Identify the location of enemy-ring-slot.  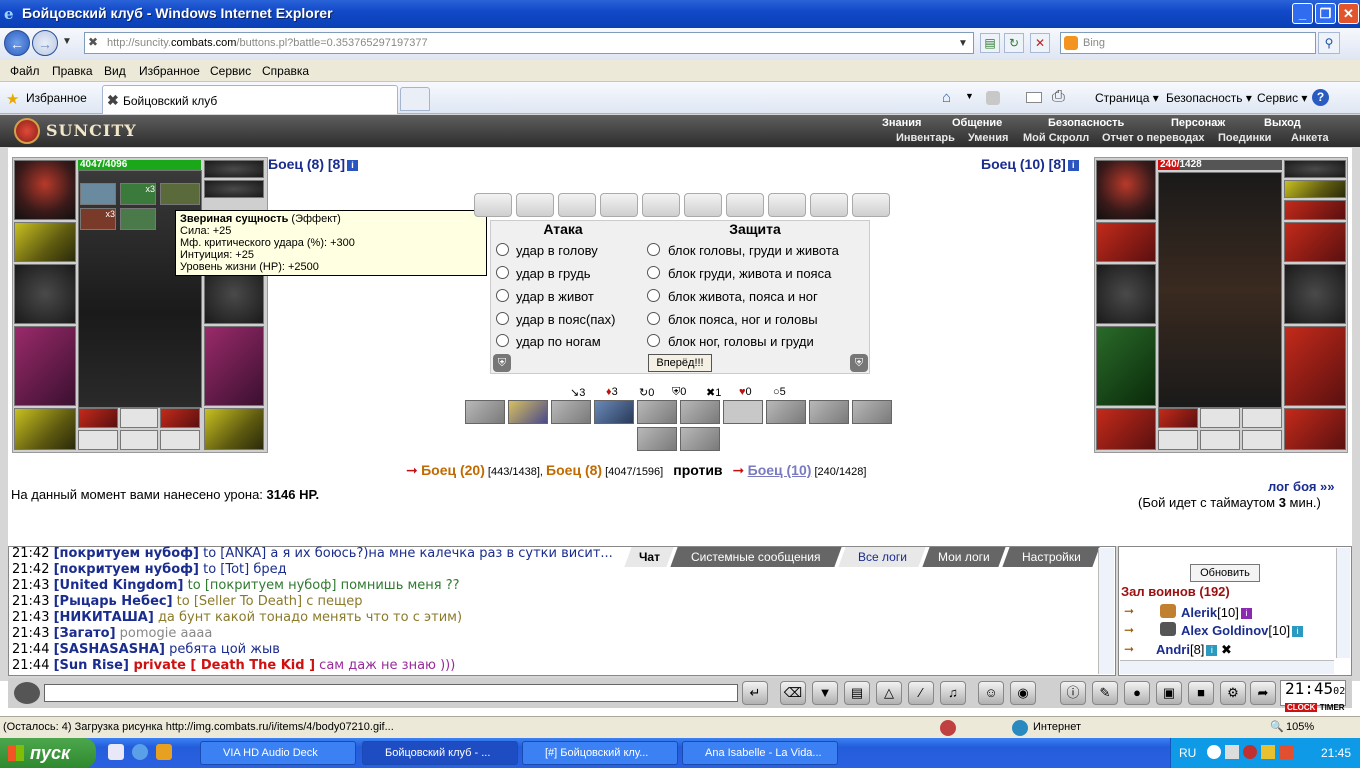
(1315, 189).